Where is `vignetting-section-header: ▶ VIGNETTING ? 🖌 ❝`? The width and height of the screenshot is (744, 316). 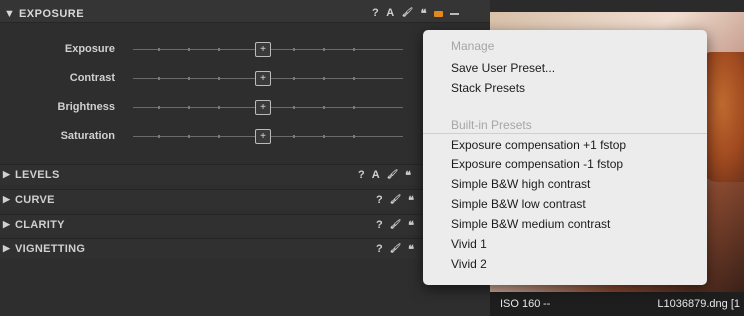
vignetting-section-header: ▶ VIGNETTING ? 🖌 ❝ is located at coordinates (245, 248).